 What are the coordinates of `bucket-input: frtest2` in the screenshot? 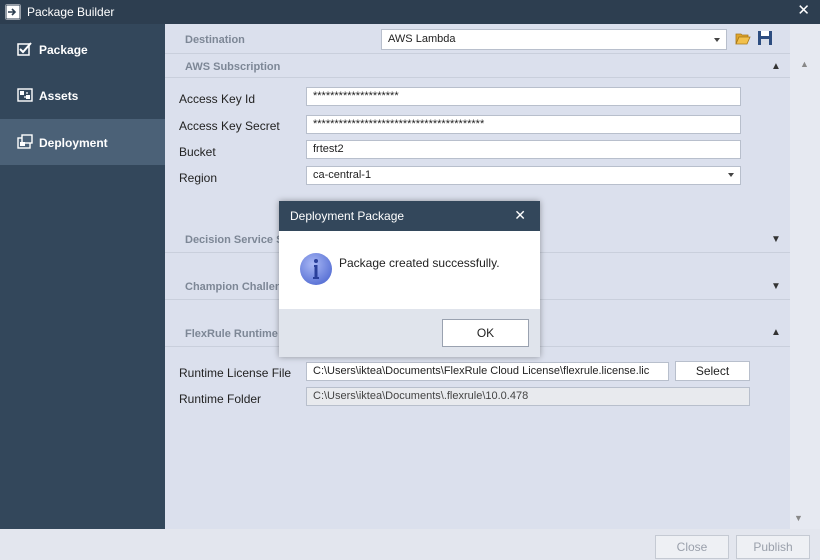 It's located at (523, 149).